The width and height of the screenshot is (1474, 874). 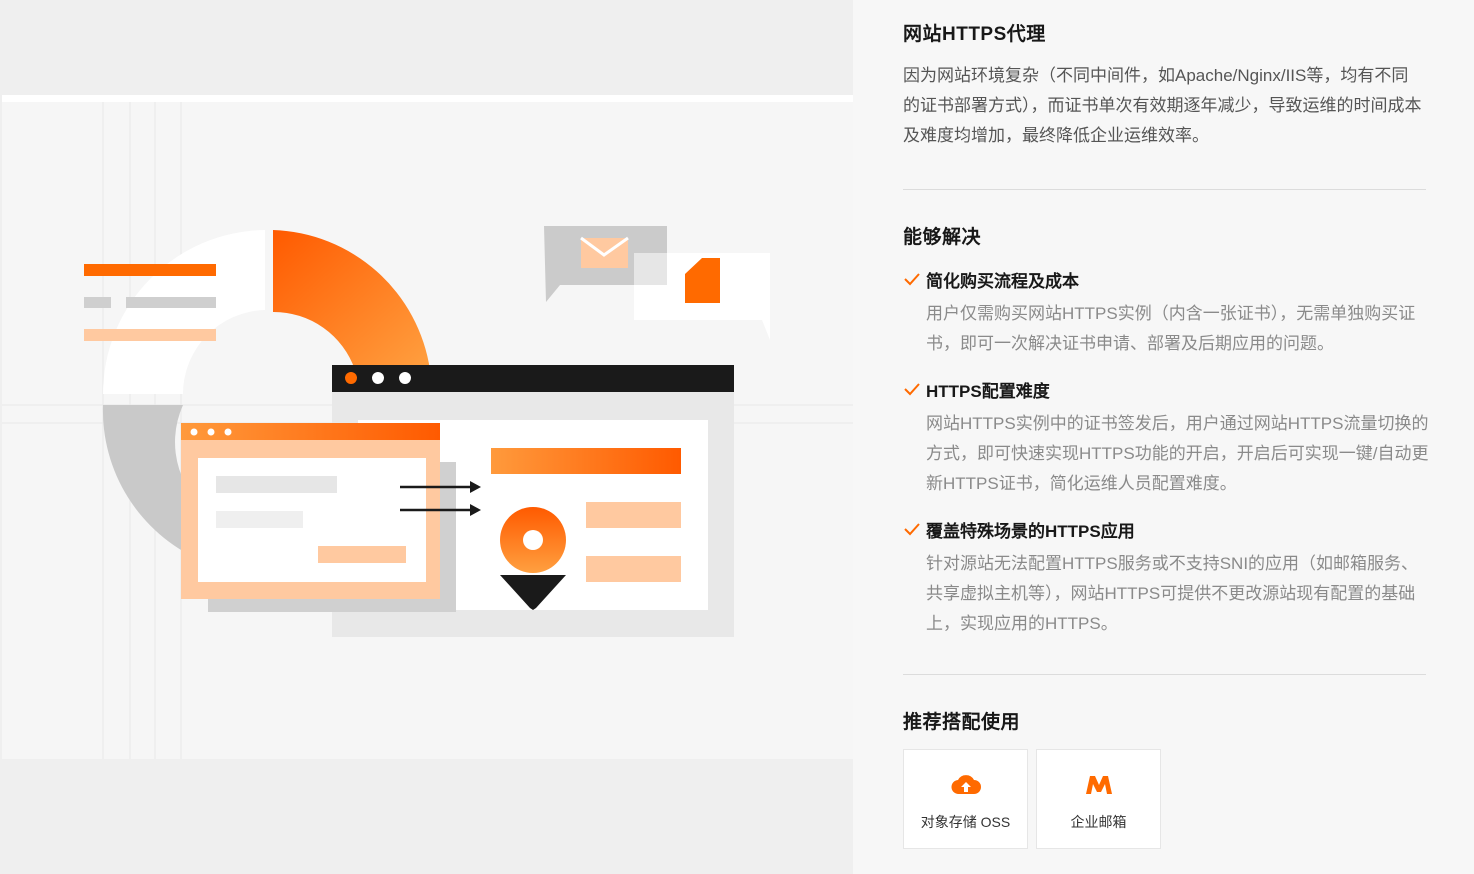 I want to click on solves-title: 能够解决, so click(x=942, y=237).